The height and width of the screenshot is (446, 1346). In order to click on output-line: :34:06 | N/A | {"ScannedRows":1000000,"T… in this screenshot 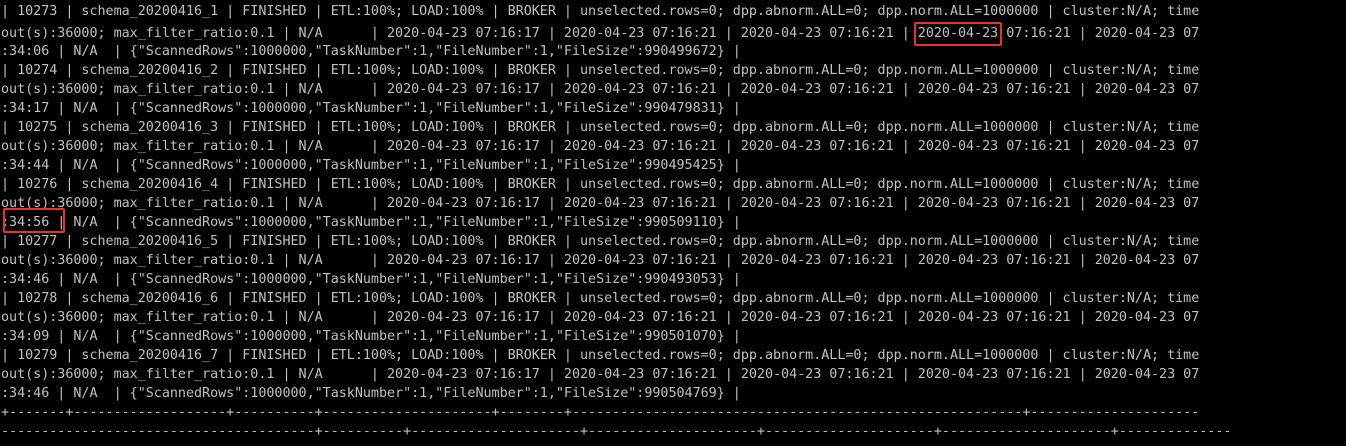, I will do `click(371, 51)`.